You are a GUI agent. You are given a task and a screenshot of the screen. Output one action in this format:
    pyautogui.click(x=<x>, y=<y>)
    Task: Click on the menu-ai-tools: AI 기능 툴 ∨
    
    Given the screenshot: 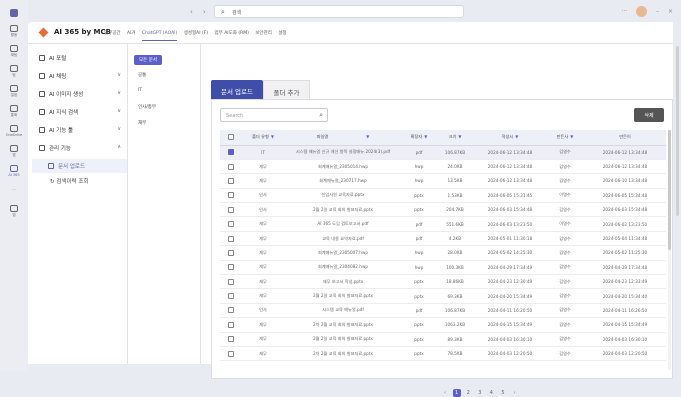 What is the action you would take?
    pyautogui.click(x=80, y=130)
    